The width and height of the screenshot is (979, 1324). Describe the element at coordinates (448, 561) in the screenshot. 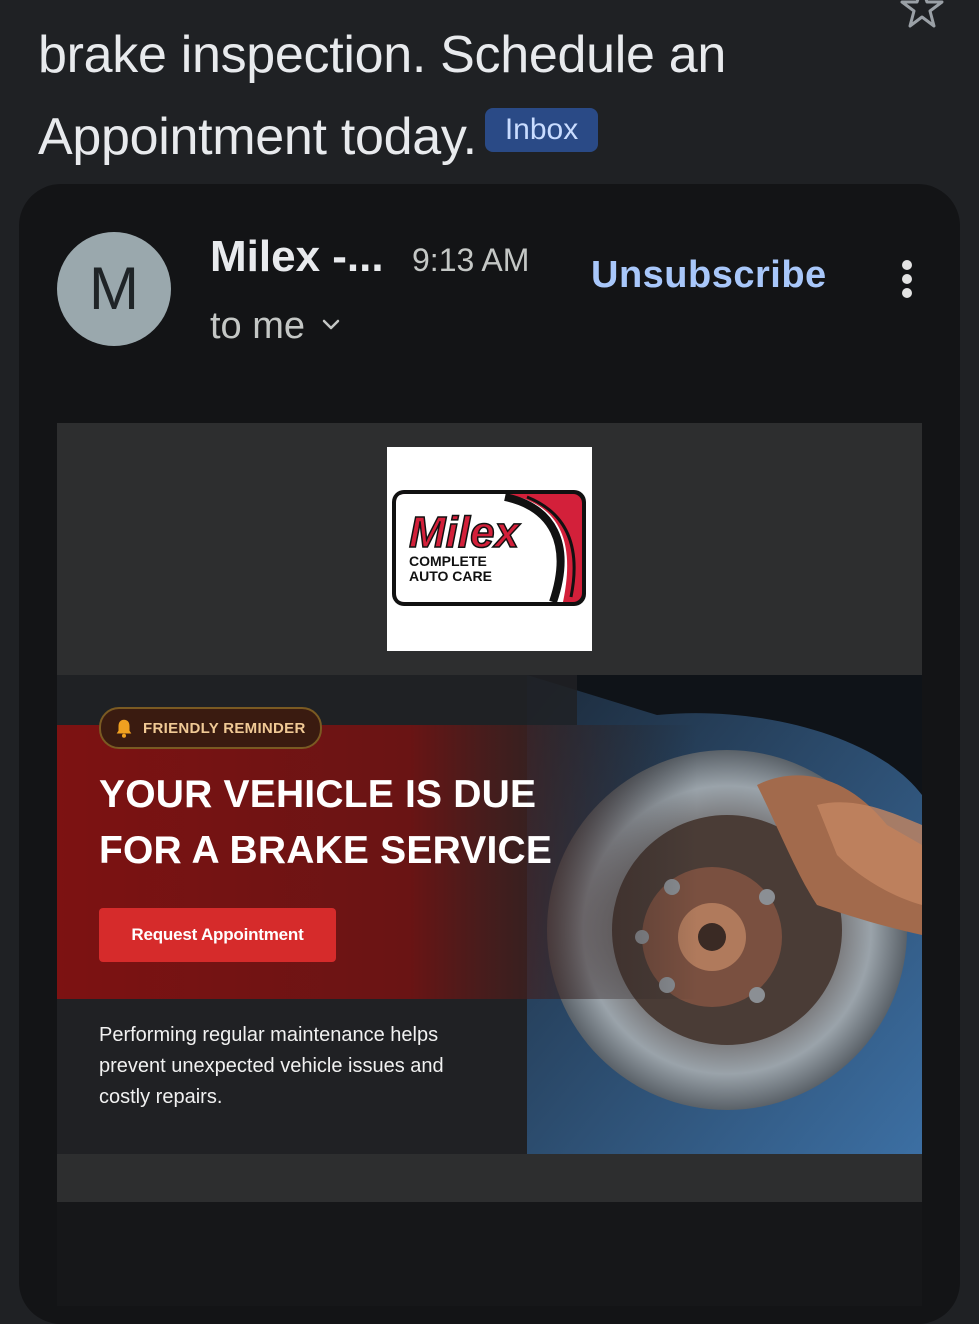

I see `logo-line1-text: COMPLETE` at that location.